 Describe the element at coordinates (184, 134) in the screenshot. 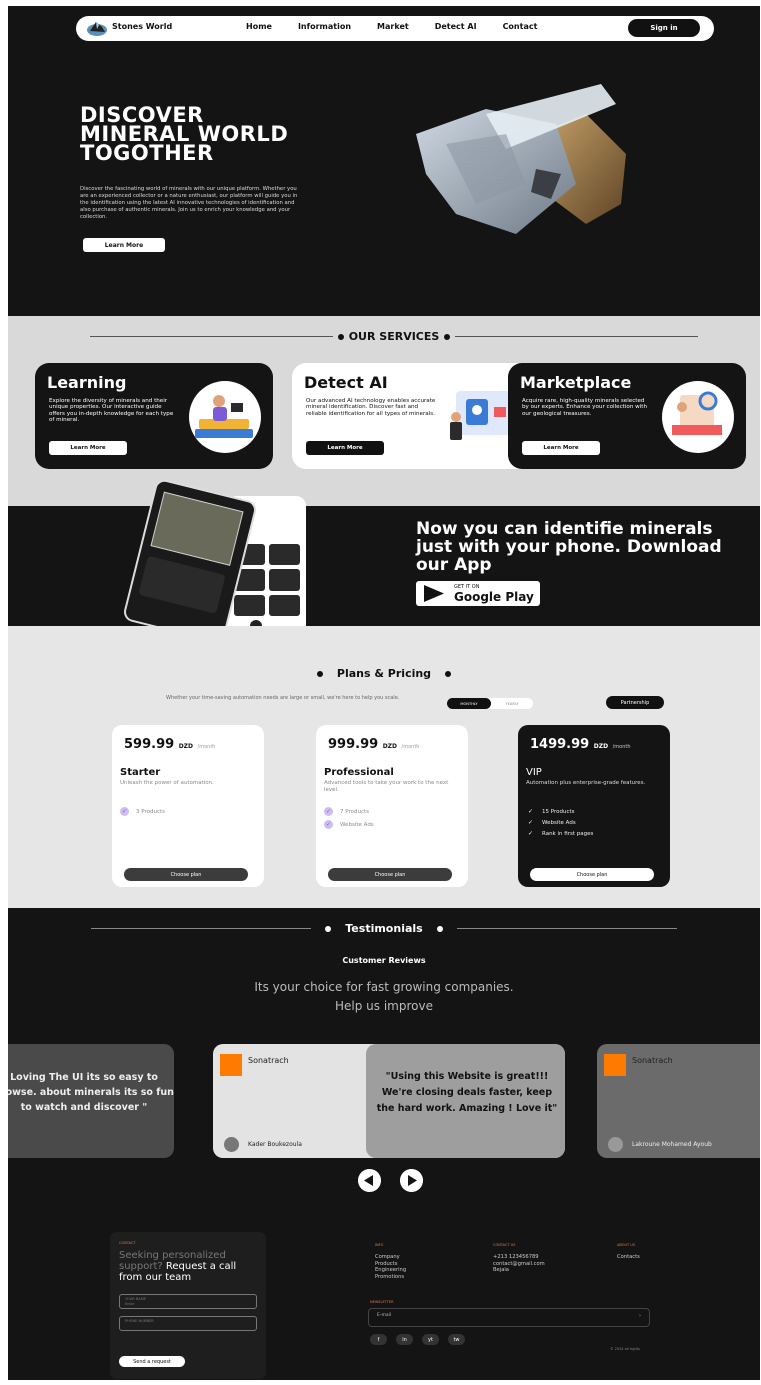

I see `hero-title: DISCOVER MINERAL WORLD TOGOTHER` at that location.